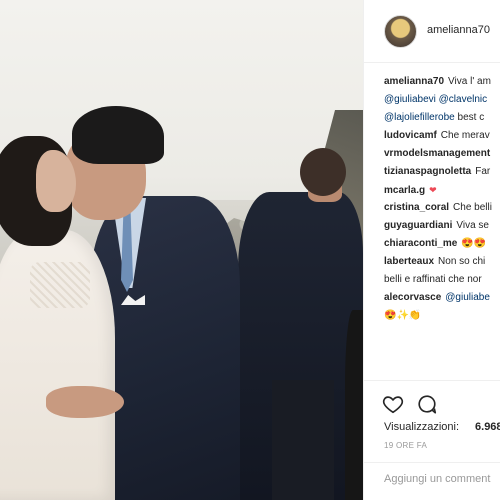 The height and width of the screenshot is (500, 500). I want to click on guest-head, so click(323, 172).